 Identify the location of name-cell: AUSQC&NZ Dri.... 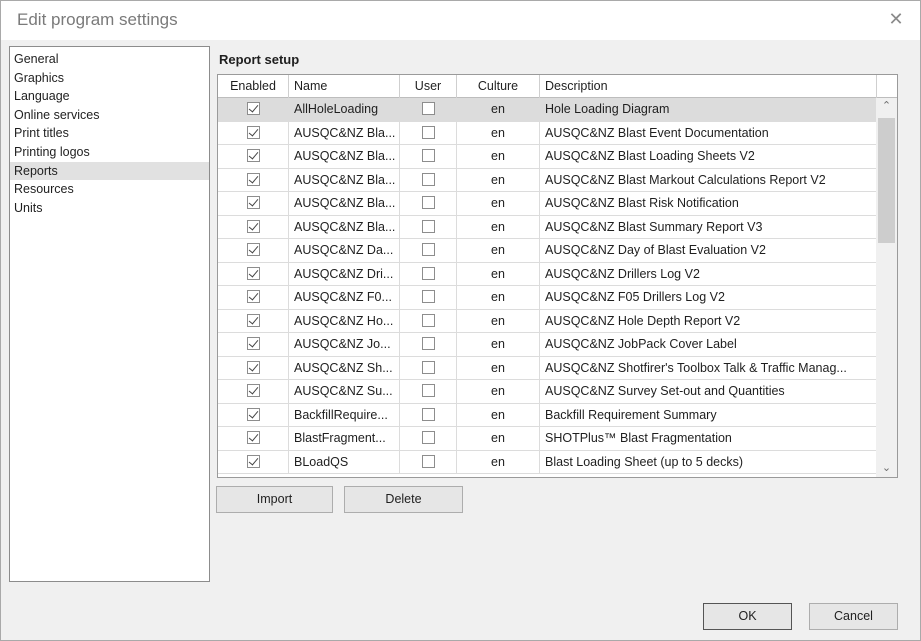
(344, 274).